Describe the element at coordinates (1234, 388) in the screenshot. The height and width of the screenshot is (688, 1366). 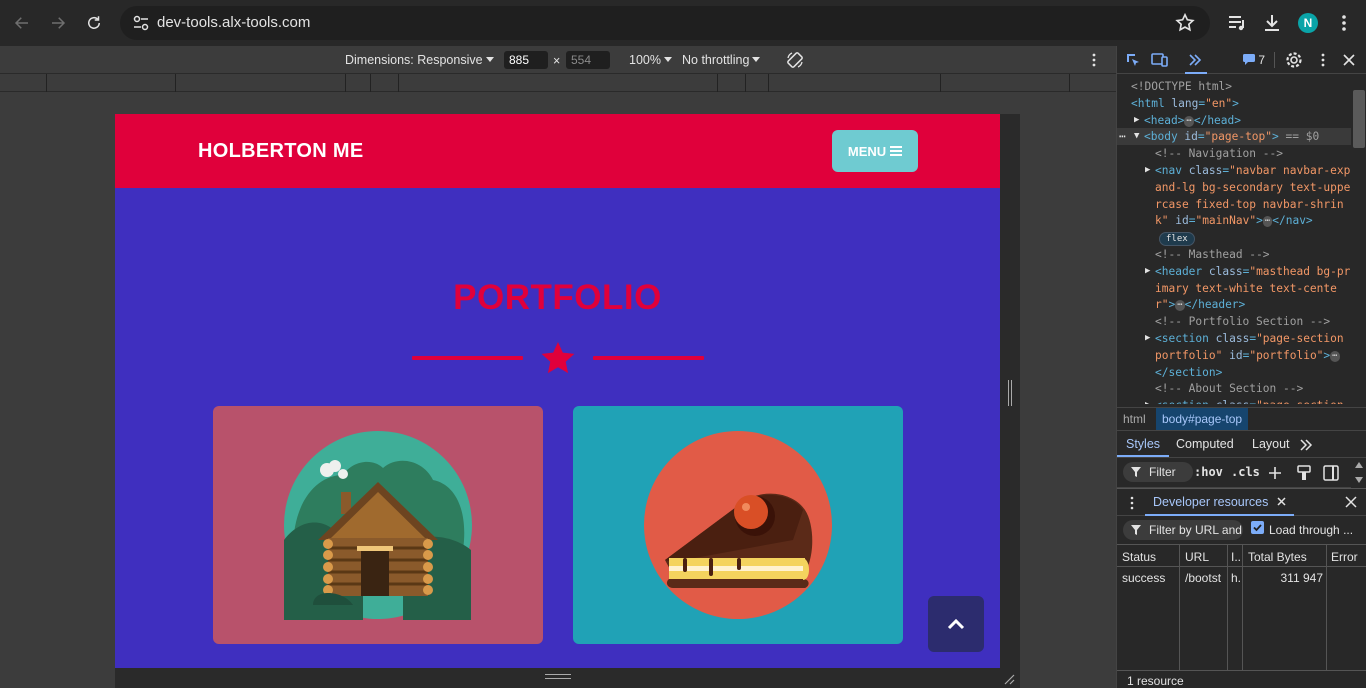
I see `dom-tree-line: <!-- About Section -->` at that location.